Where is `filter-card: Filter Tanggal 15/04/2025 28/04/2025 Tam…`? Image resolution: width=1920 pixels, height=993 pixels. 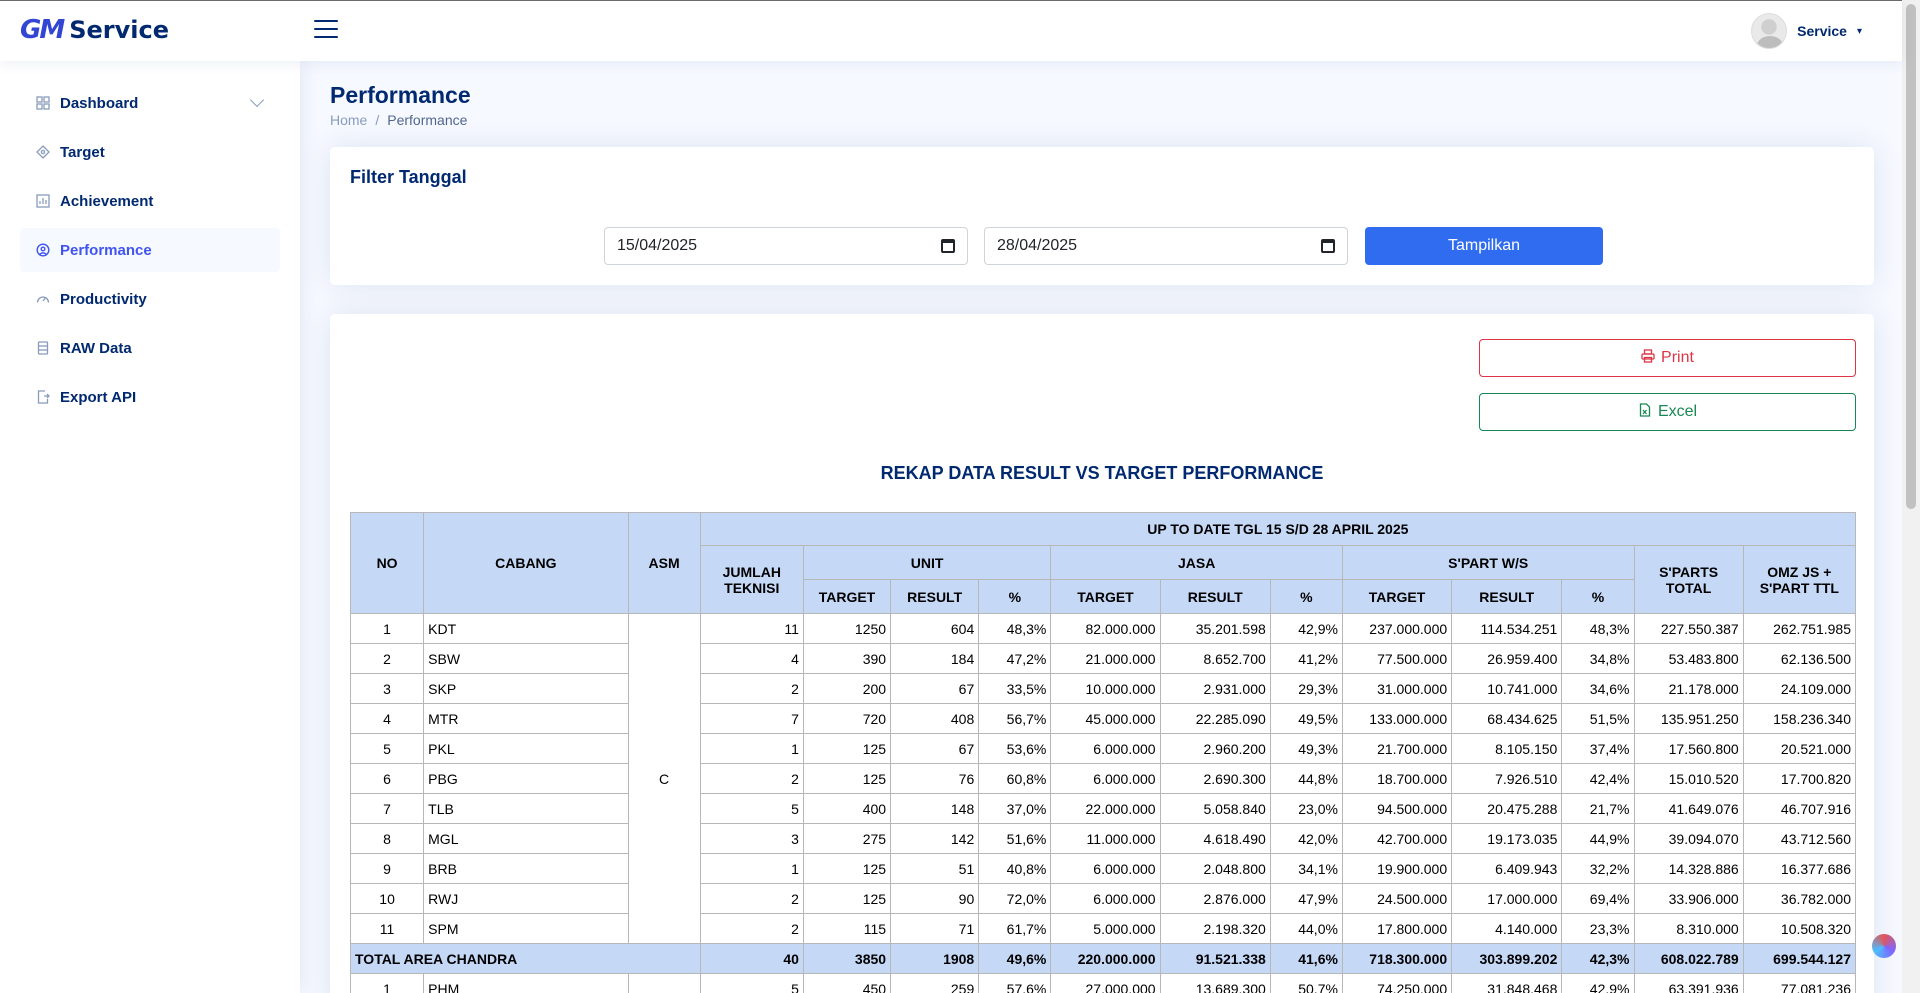 filter-card: Filter Tanggal 15/04/2025 28/04/2025 Tam… is located at coordinates (1102, 216).